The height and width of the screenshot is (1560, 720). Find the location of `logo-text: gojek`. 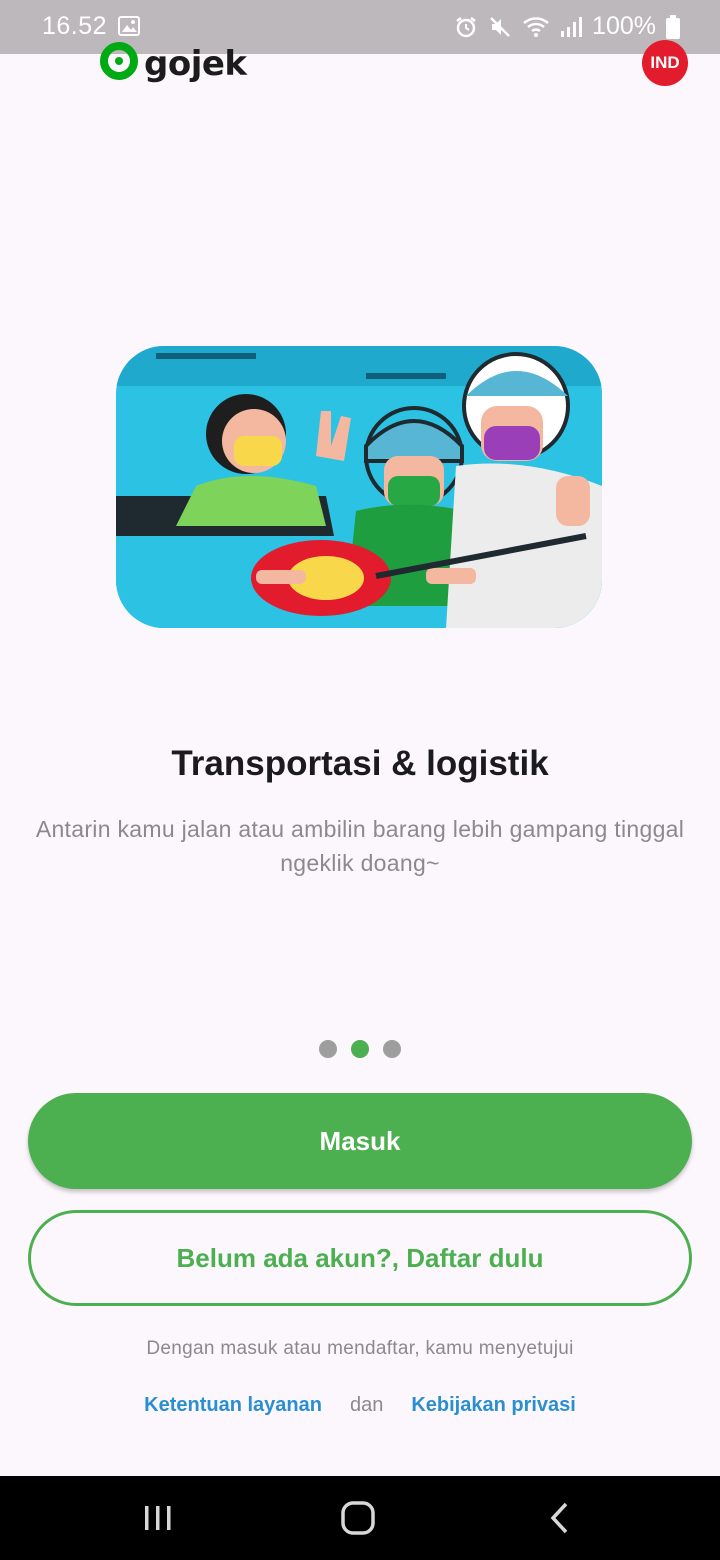

logo-text: gojek is located at coordinates (195, 63).